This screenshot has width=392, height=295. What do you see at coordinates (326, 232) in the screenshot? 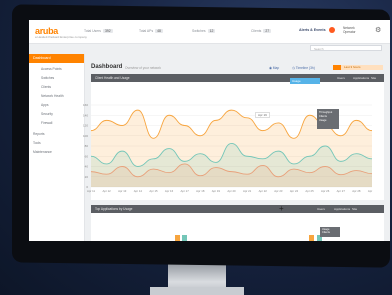
I see `legend-item: Clients` at bounding box center [326, 232].